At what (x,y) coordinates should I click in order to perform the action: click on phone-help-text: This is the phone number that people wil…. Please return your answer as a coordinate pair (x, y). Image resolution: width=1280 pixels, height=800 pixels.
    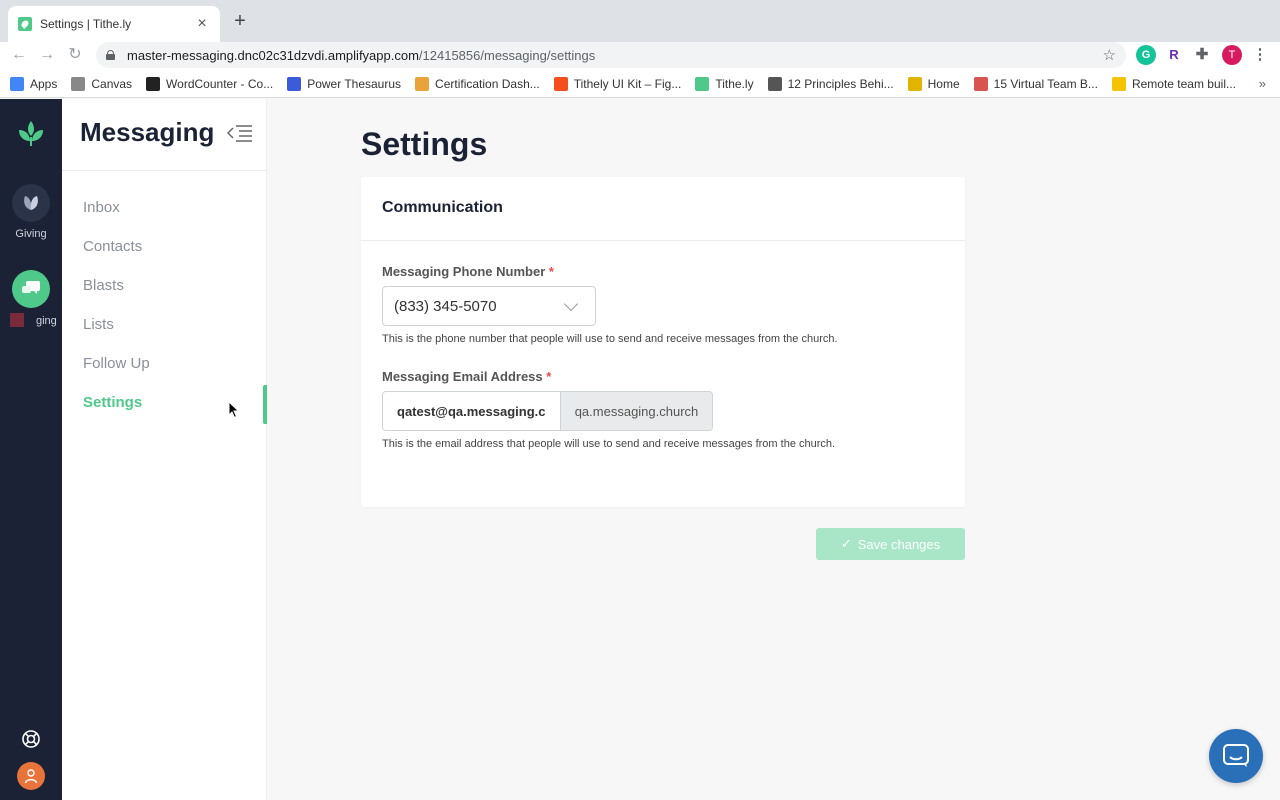
    Looking at the image, I should click on (610, 339).